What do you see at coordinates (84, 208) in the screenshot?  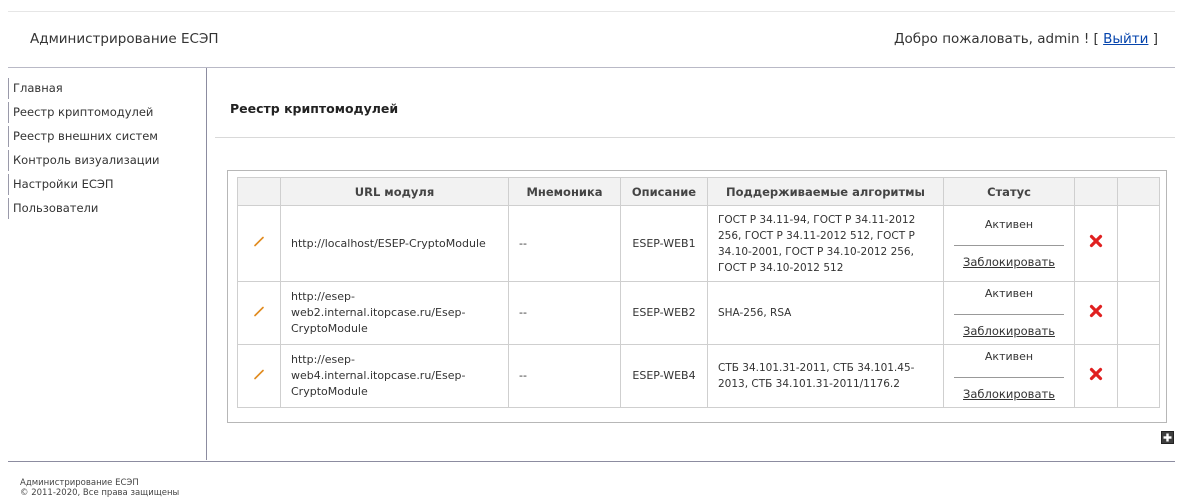 I see `sidebar-item-users: Пользователи` at bounding box center [84, 208].